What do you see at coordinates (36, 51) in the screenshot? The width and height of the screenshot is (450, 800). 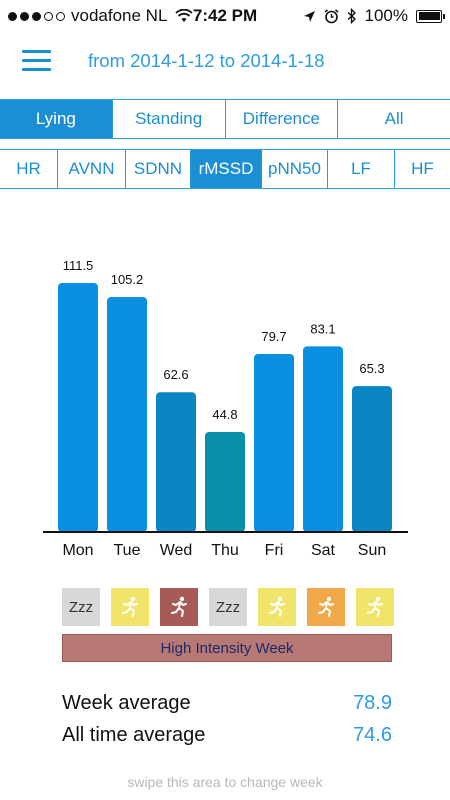 I see `hamburger-icon` at bounding box center [36, 51].